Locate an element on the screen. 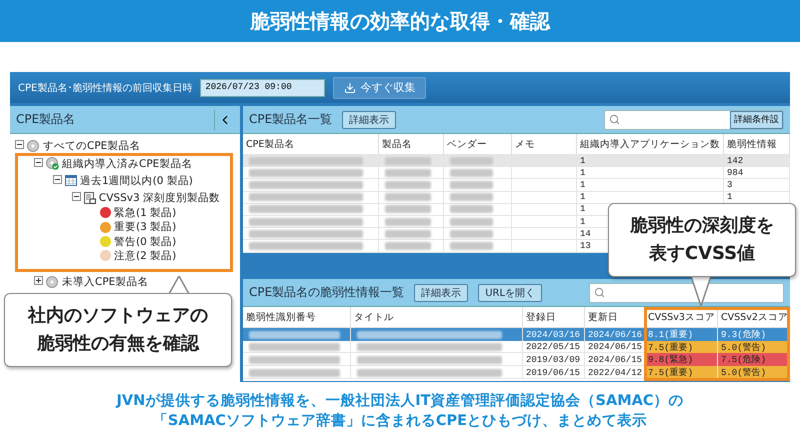 This screenshot has width=800, height=441. column-header: 脆弱性情報 is located at coordinates (757, 144).